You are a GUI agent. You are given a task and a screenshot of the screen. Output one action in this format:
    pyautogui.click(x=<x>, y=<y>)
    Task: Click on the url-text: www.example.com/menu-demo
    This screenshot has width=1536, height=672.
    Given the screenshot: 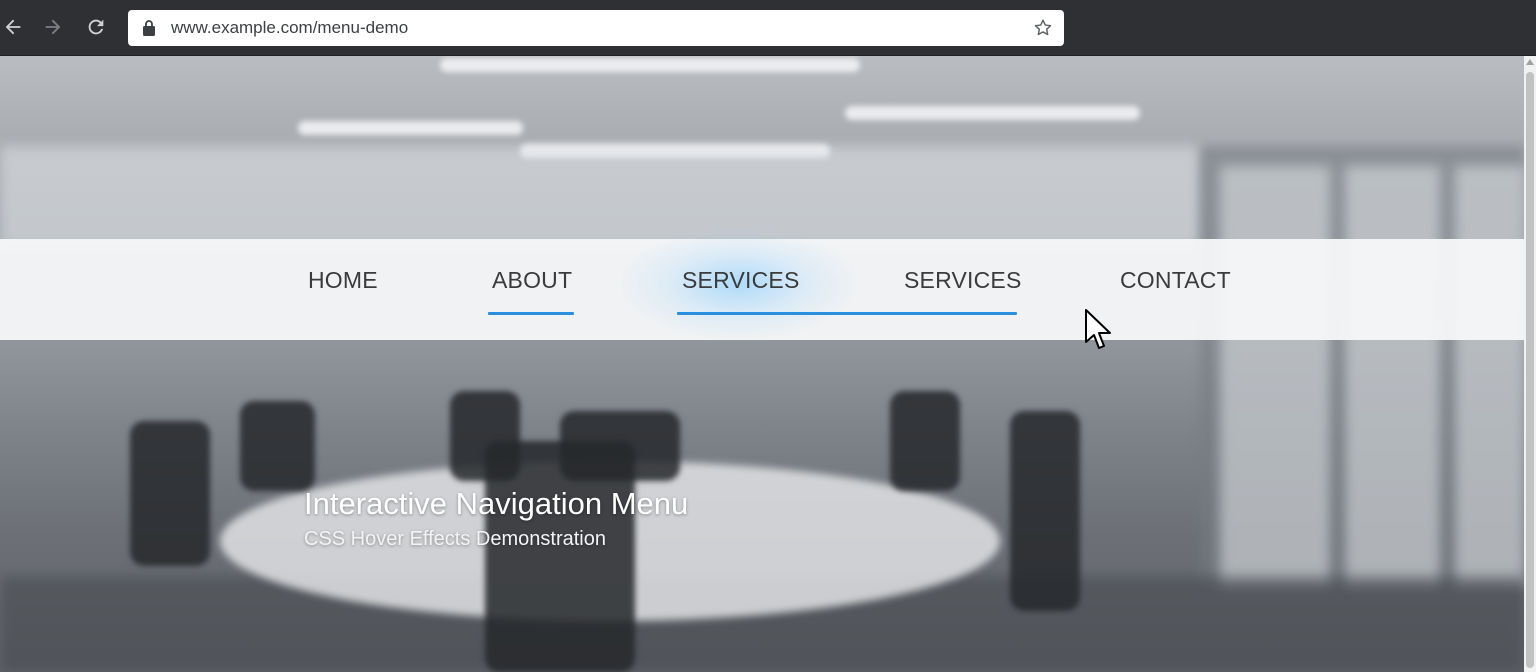 What is the action you would take?
    pyautogui.click(x=289, y=28)
    